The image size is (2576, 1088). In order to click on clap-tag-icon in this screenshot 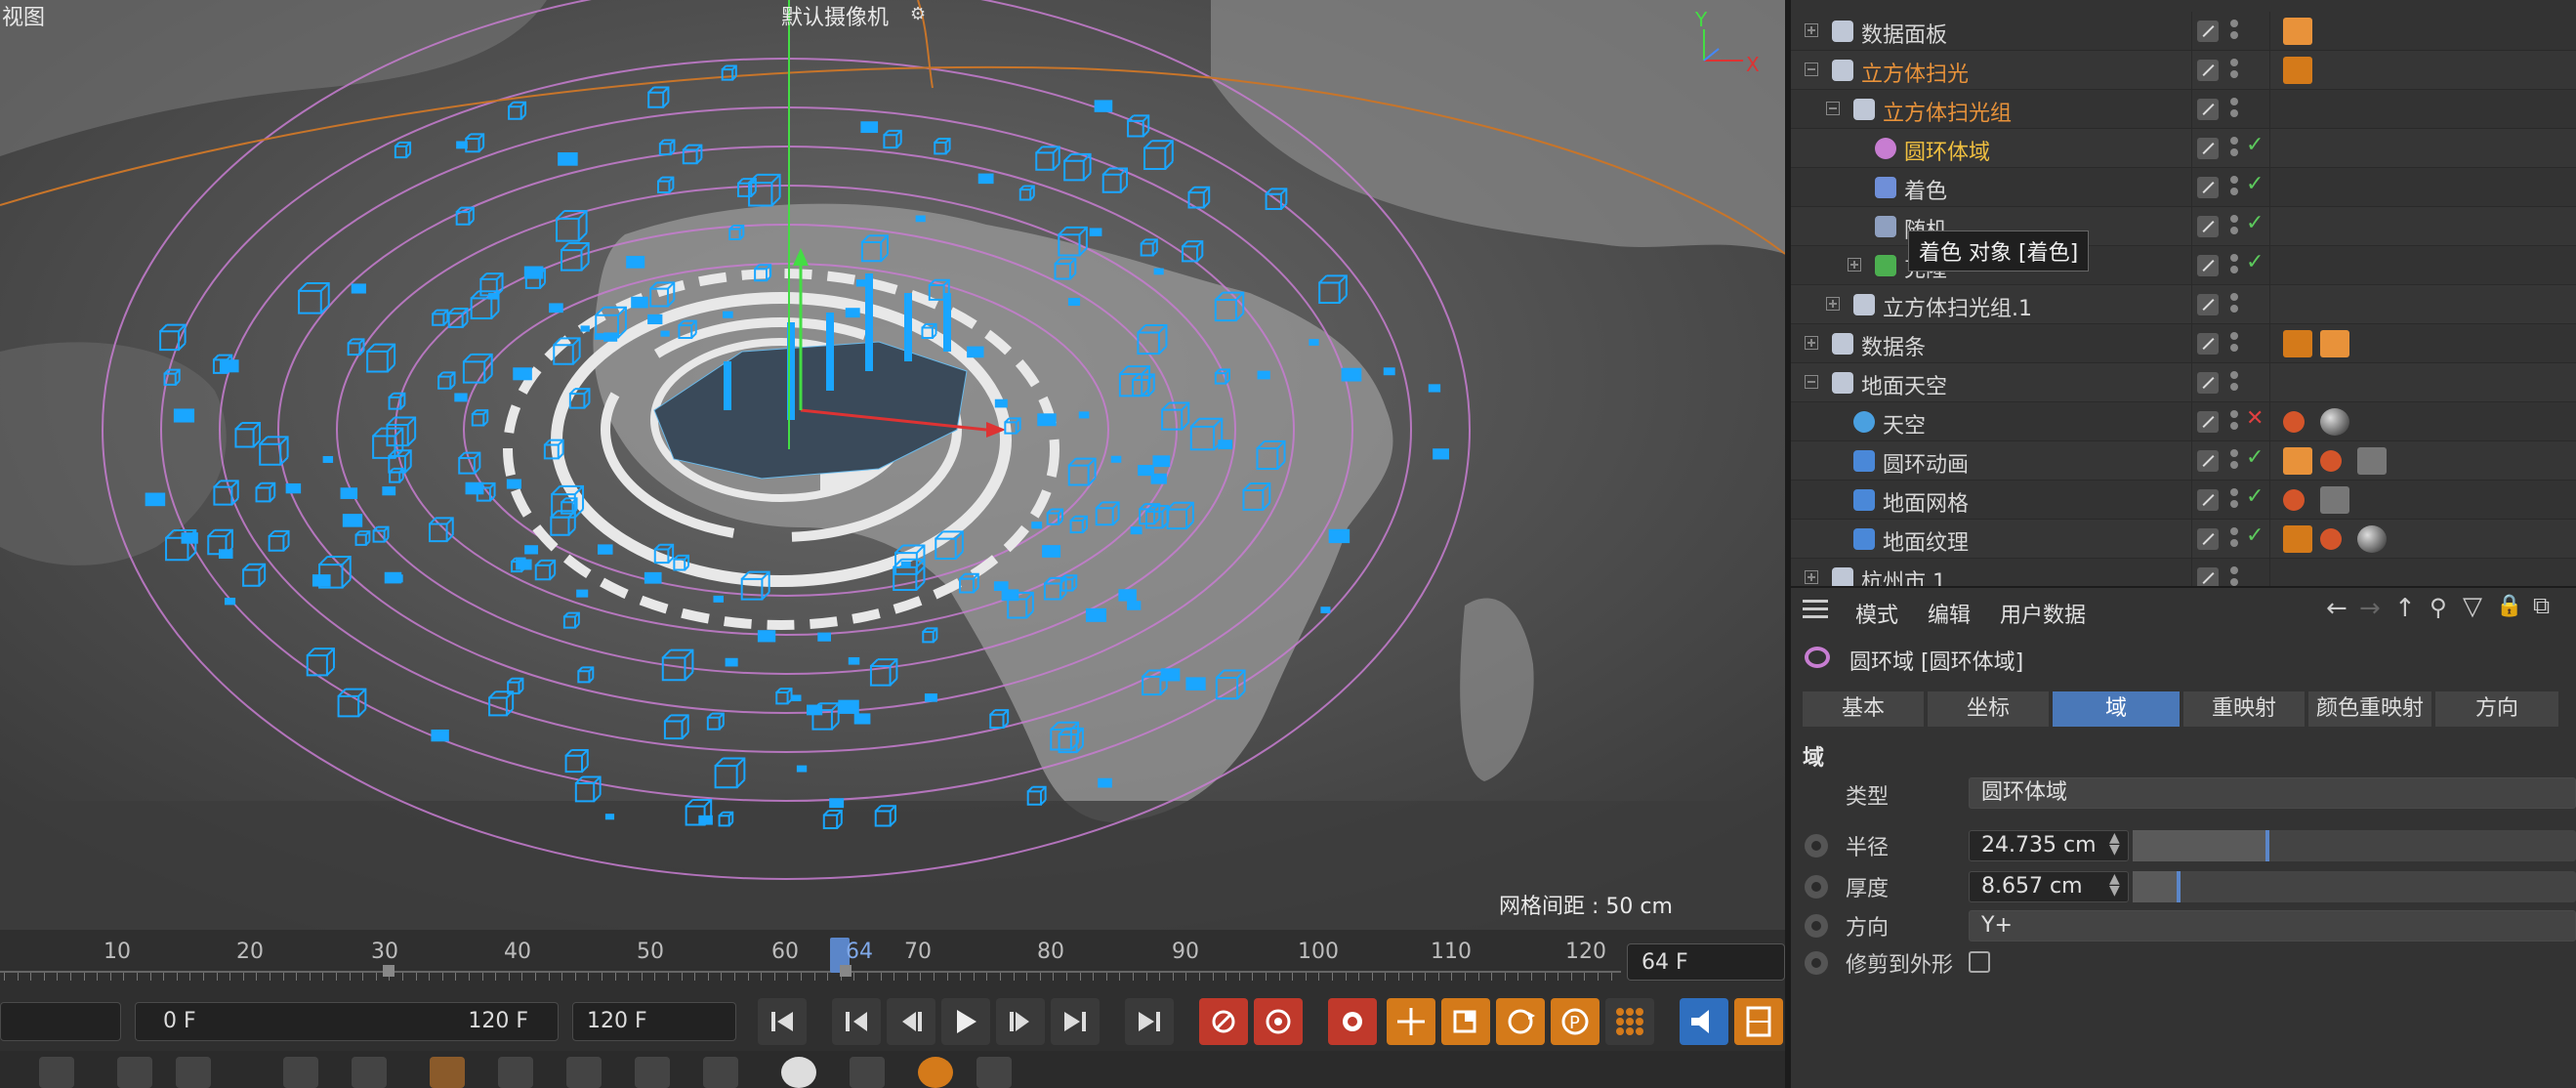, I will do `click(2297, 539)`.